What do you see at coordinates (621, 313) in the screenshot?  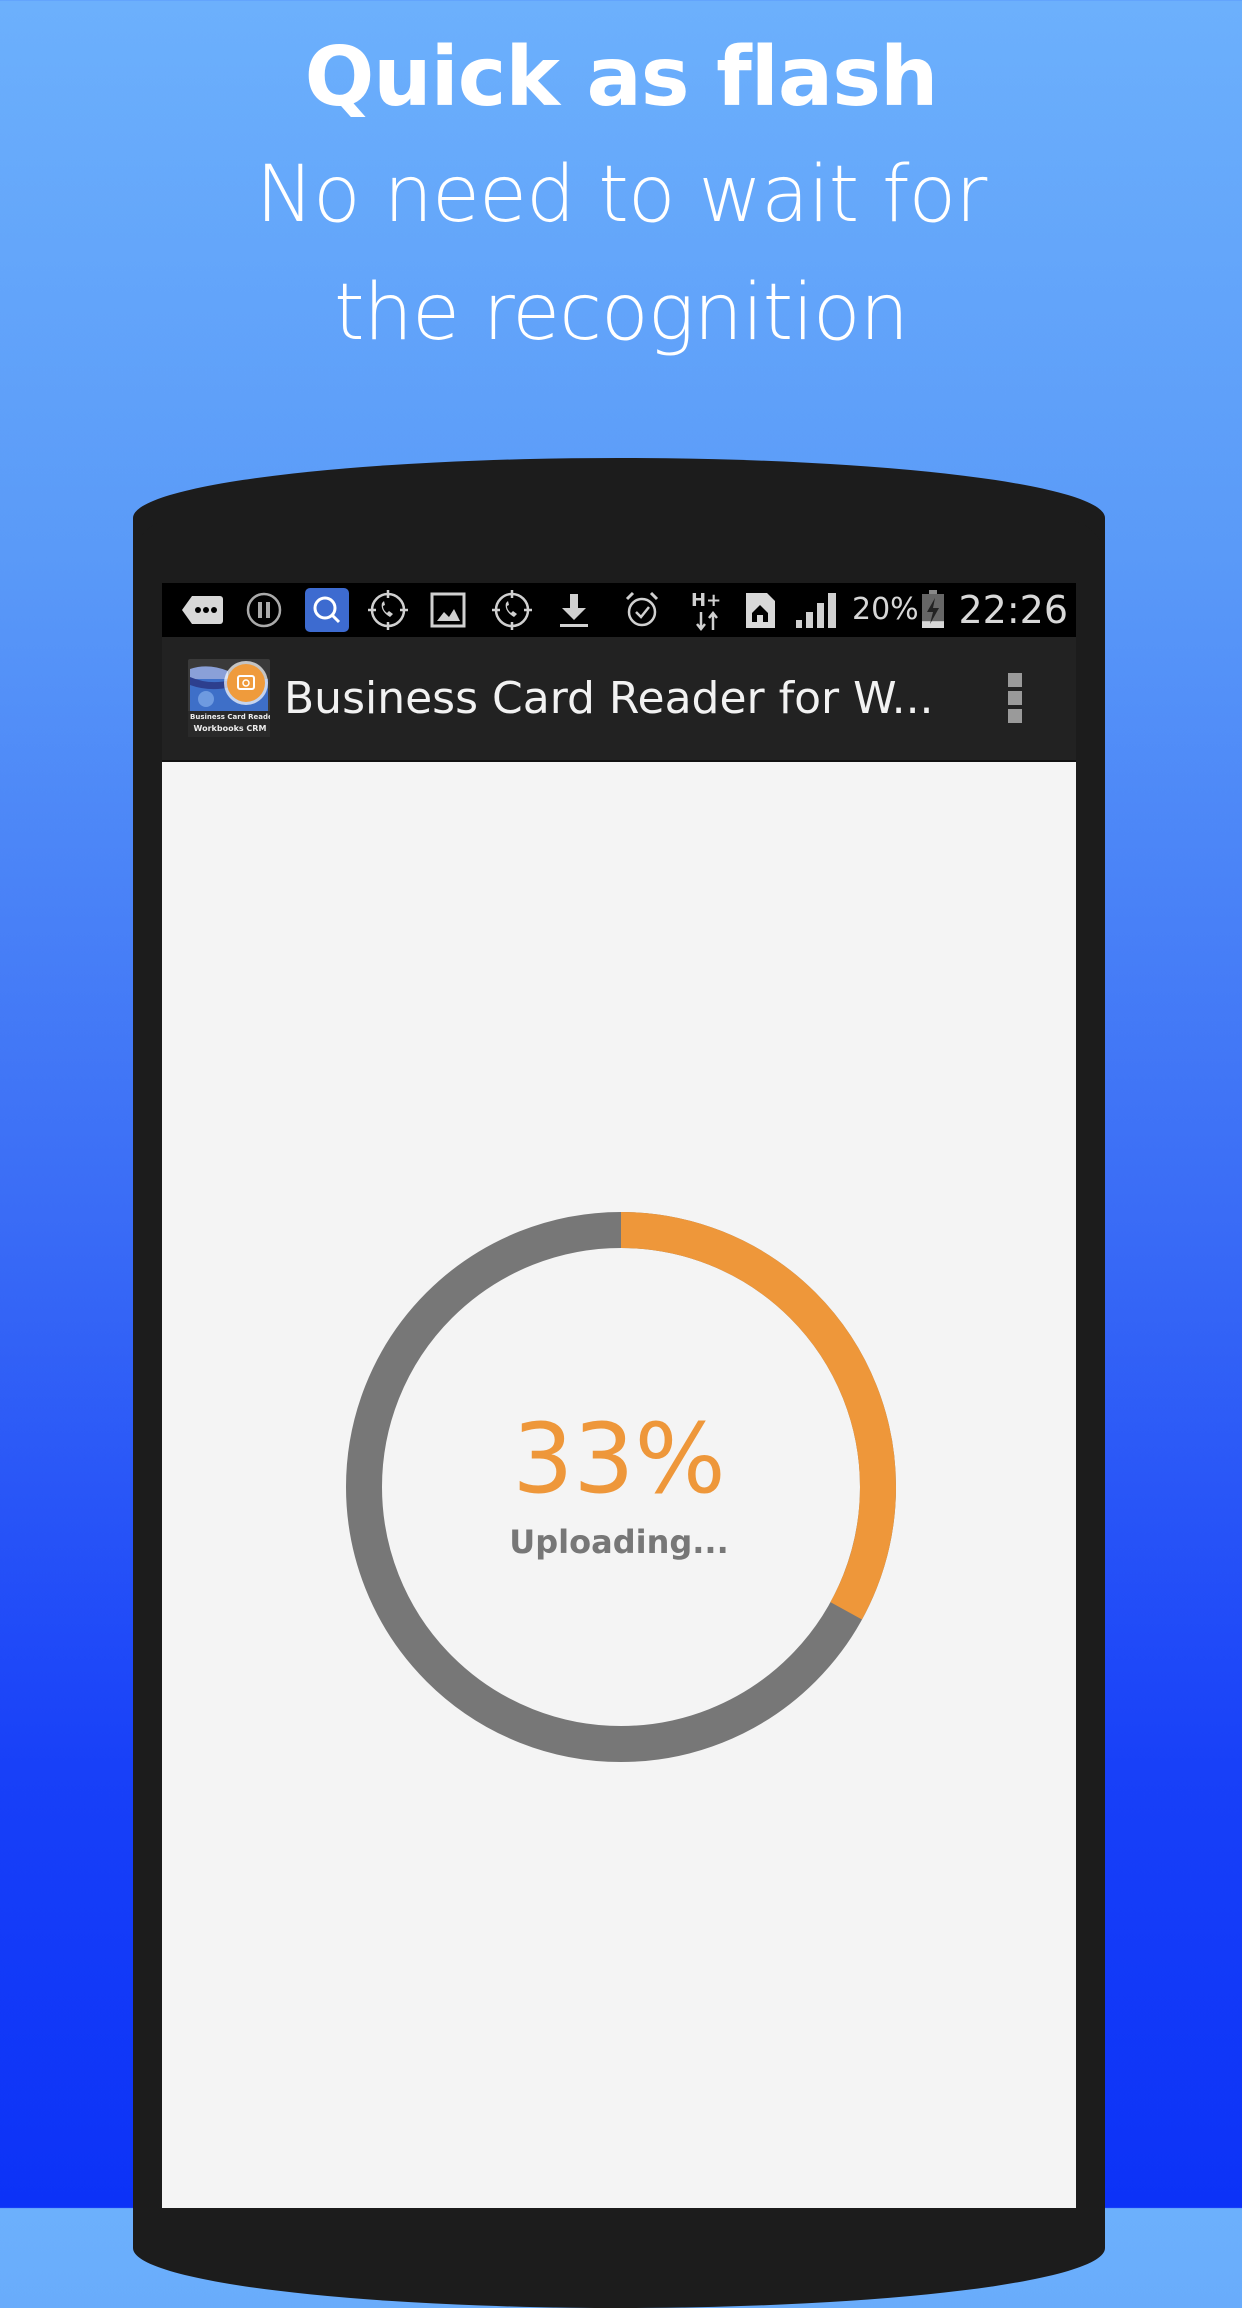 I see `promo-subline-2: the recognition` at bounding box center [621, 313].